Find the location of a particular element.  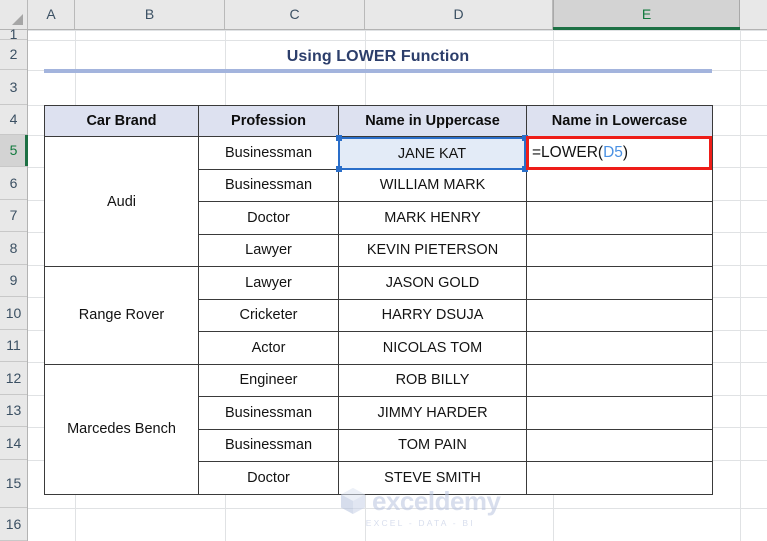

cell-name-uppercase: STEVE SMITH is located at coordinates (432, 478).